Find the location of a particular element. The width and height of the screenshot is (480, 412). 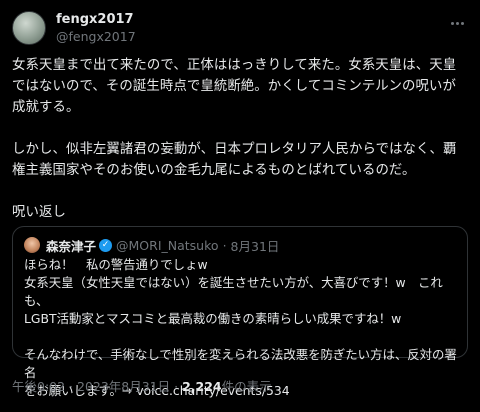

quoted-avatar is located at coordinates (32, 245).